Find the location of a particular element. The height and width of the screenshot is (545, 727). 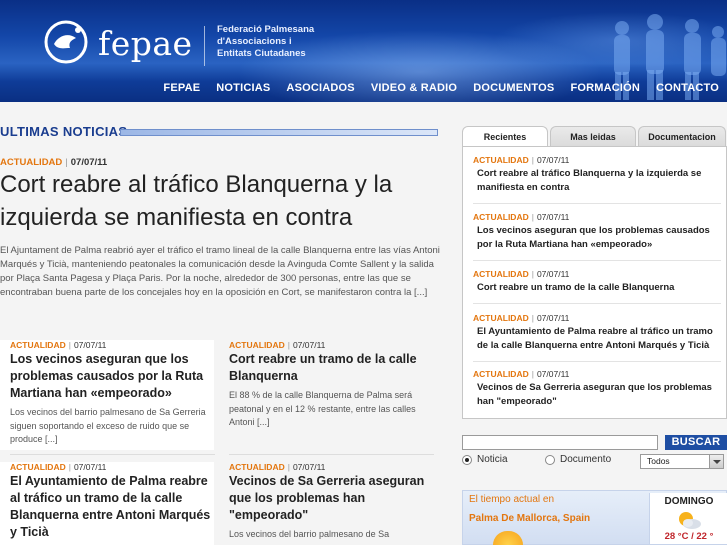

org-line-3: Entitats Ciutadanes is located at coordinates (261, 53).